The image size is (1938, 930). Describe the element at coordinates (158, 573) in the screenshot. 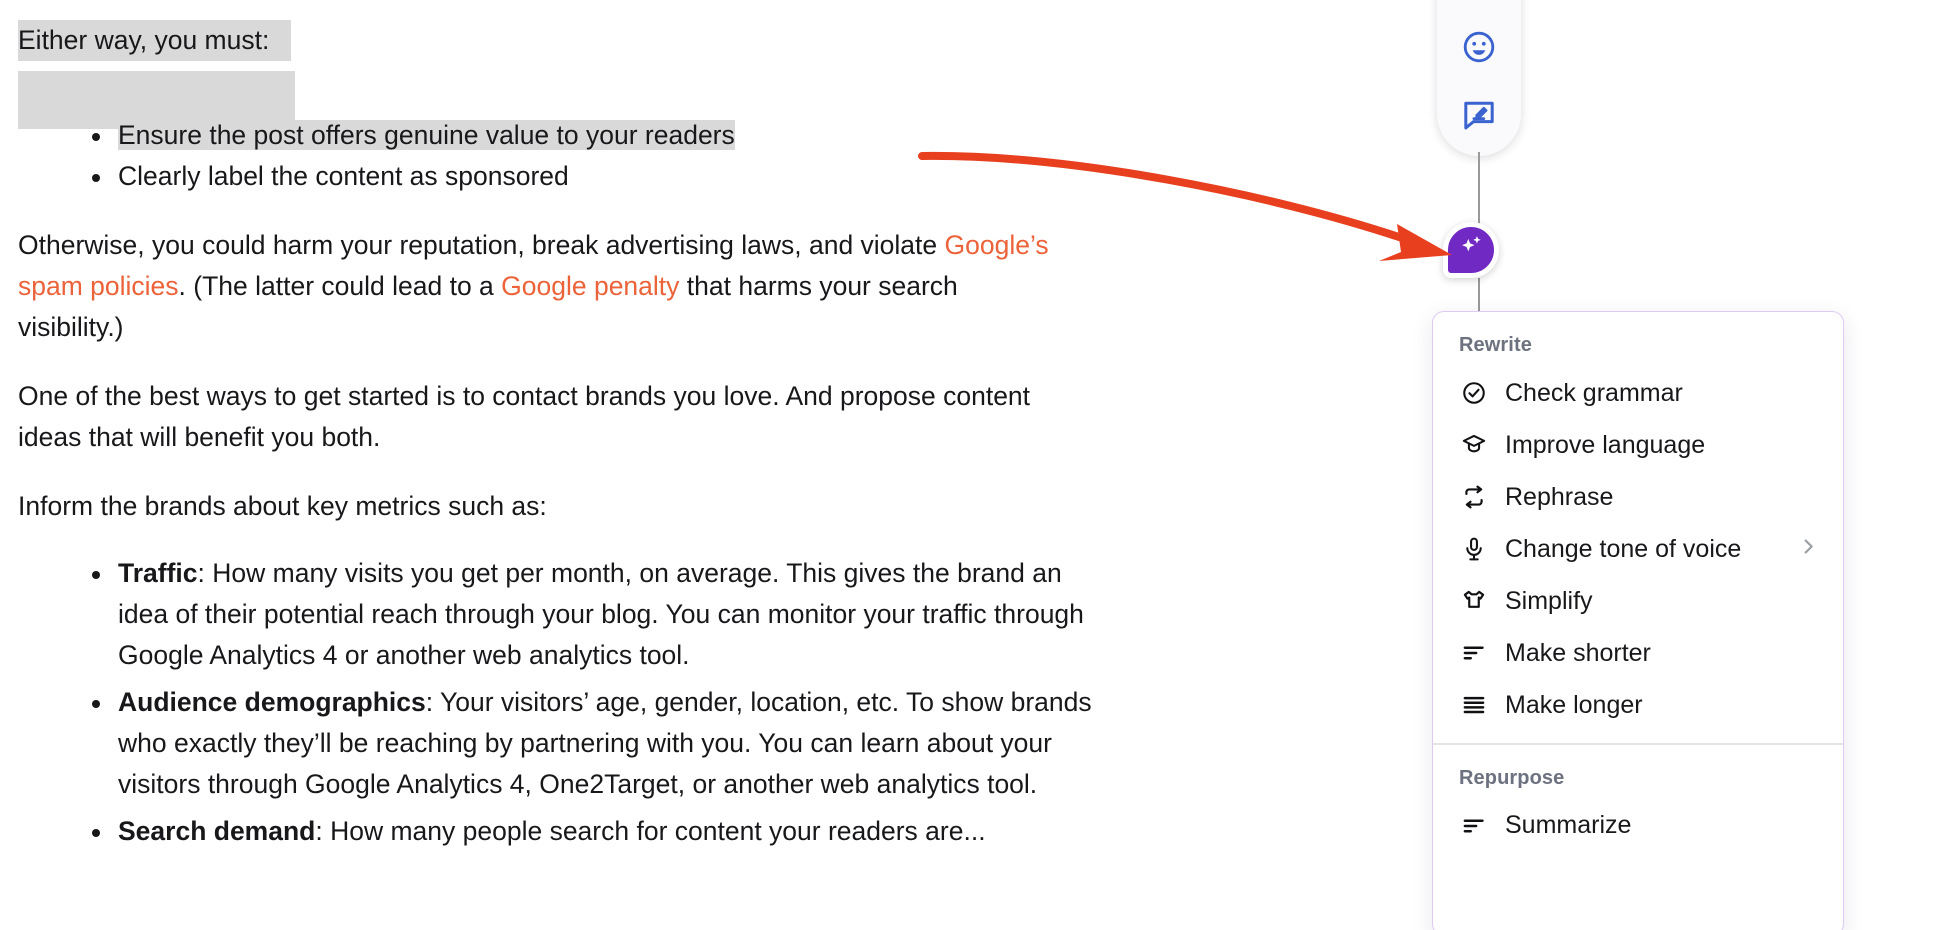

I see `metric-0-term: Traffic` at that location.